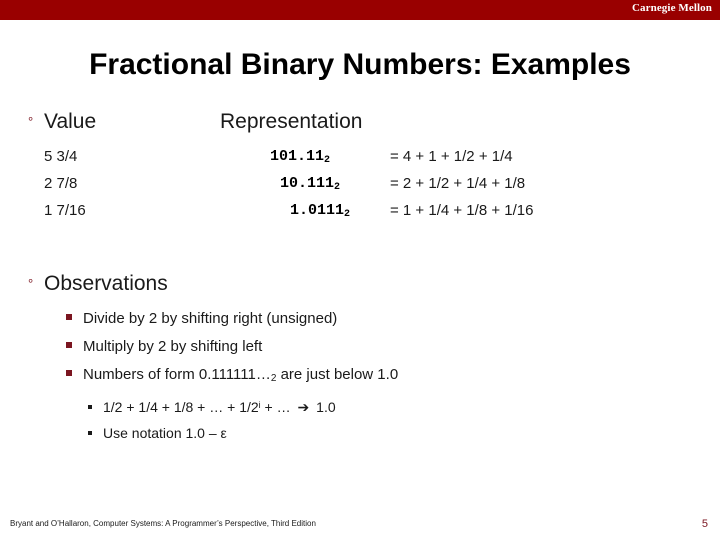 The width and height of the screenshot is (720, 540). I want to click on table-row: 5 3/4 101.112 = 4 + 1 + 1/2 + 1/4, so click(360, 161).